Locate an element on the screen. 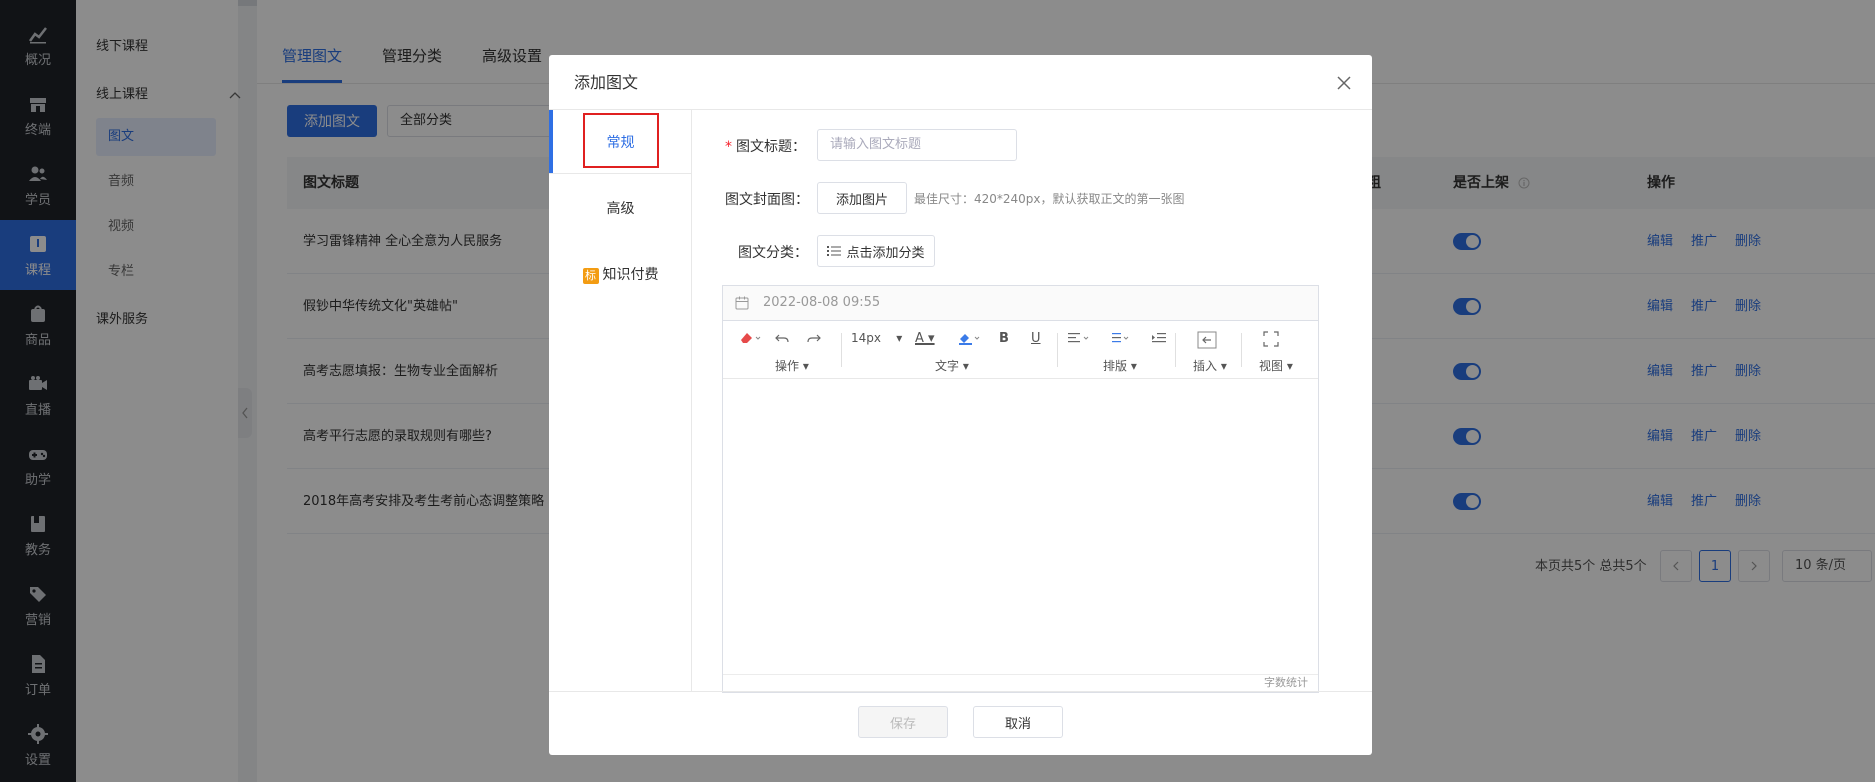  date-value: 2022-08-08 09:55 is located at coordinates (822, 302).